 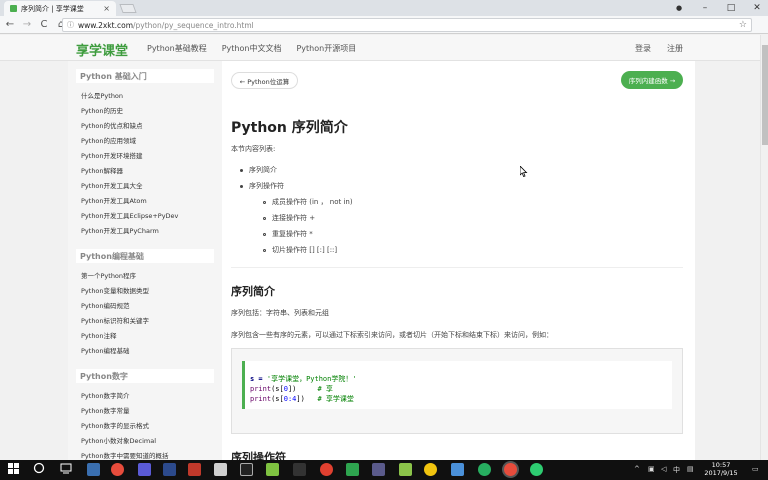 What do you see at coordinates (690, 469) in the screenshot?
I see `keyboard-icon: ▤` at bounding box center [690, 469].